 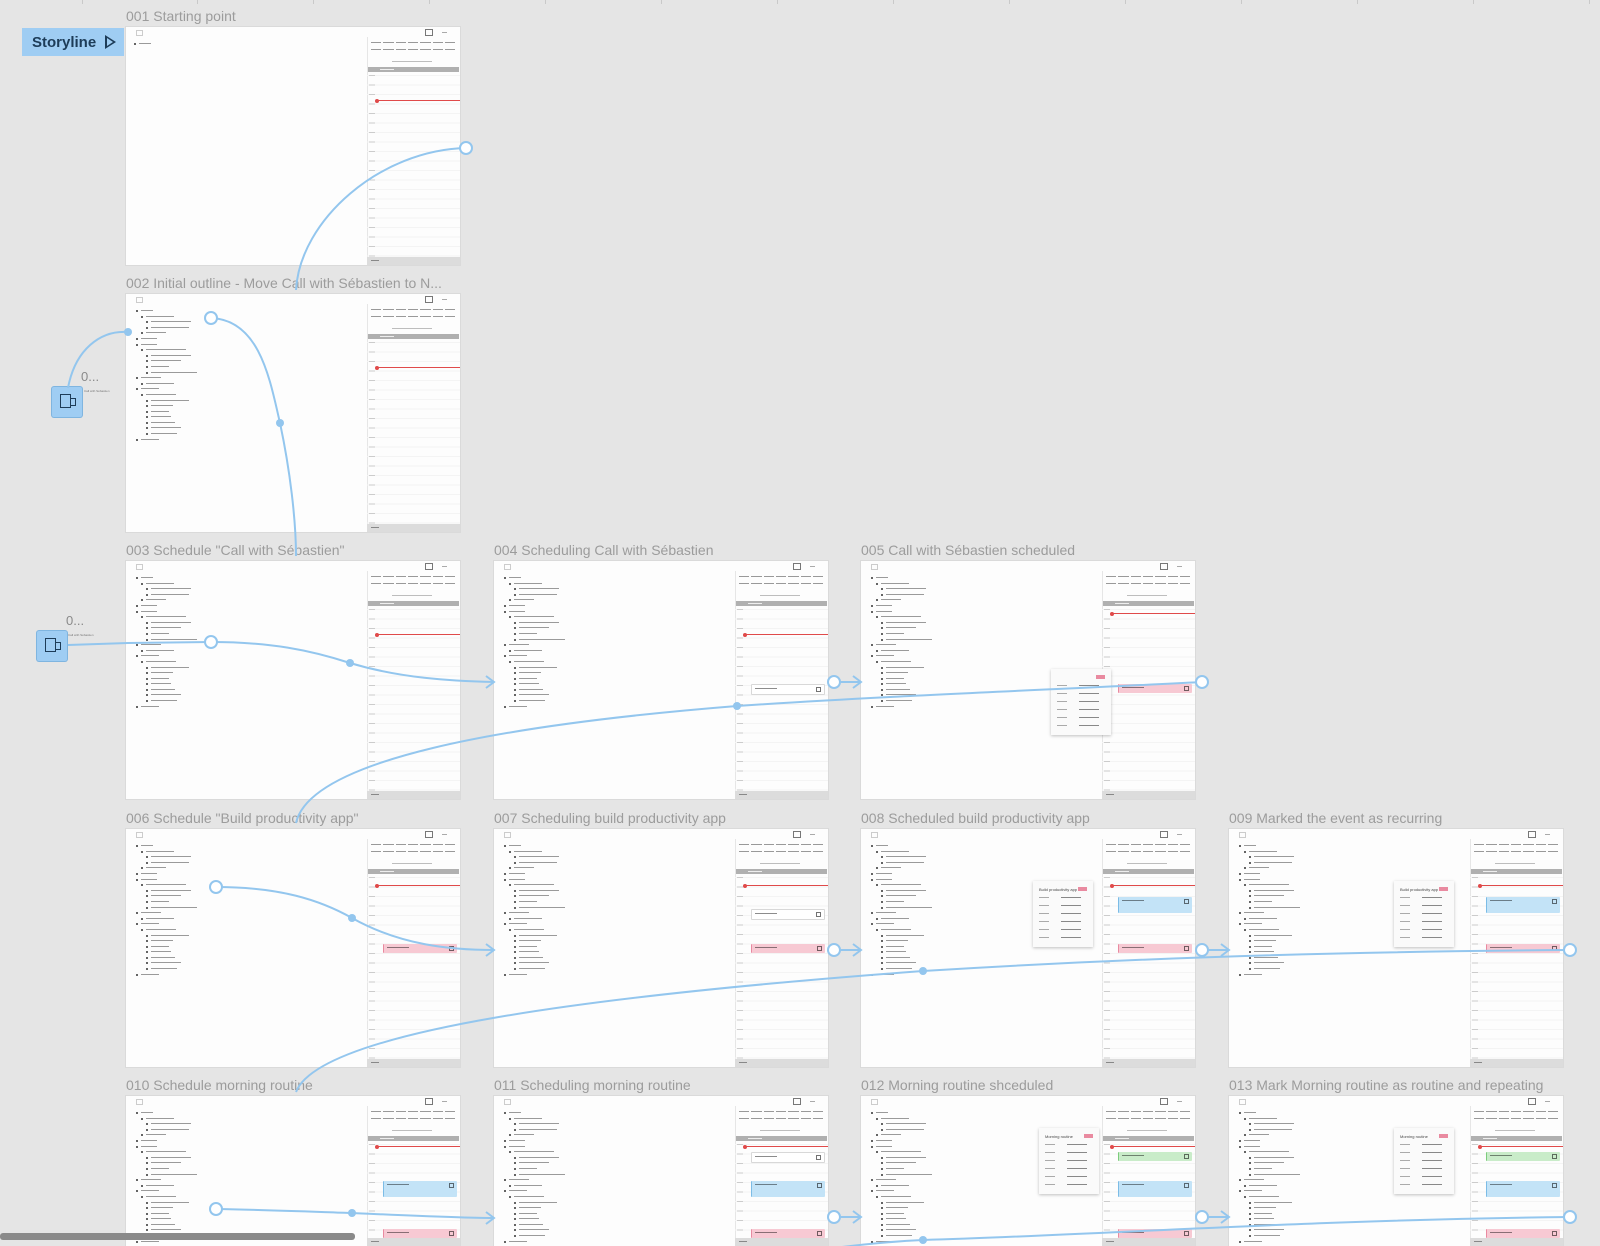 I want to click on connection-handle, so click(x=1570, y=950).